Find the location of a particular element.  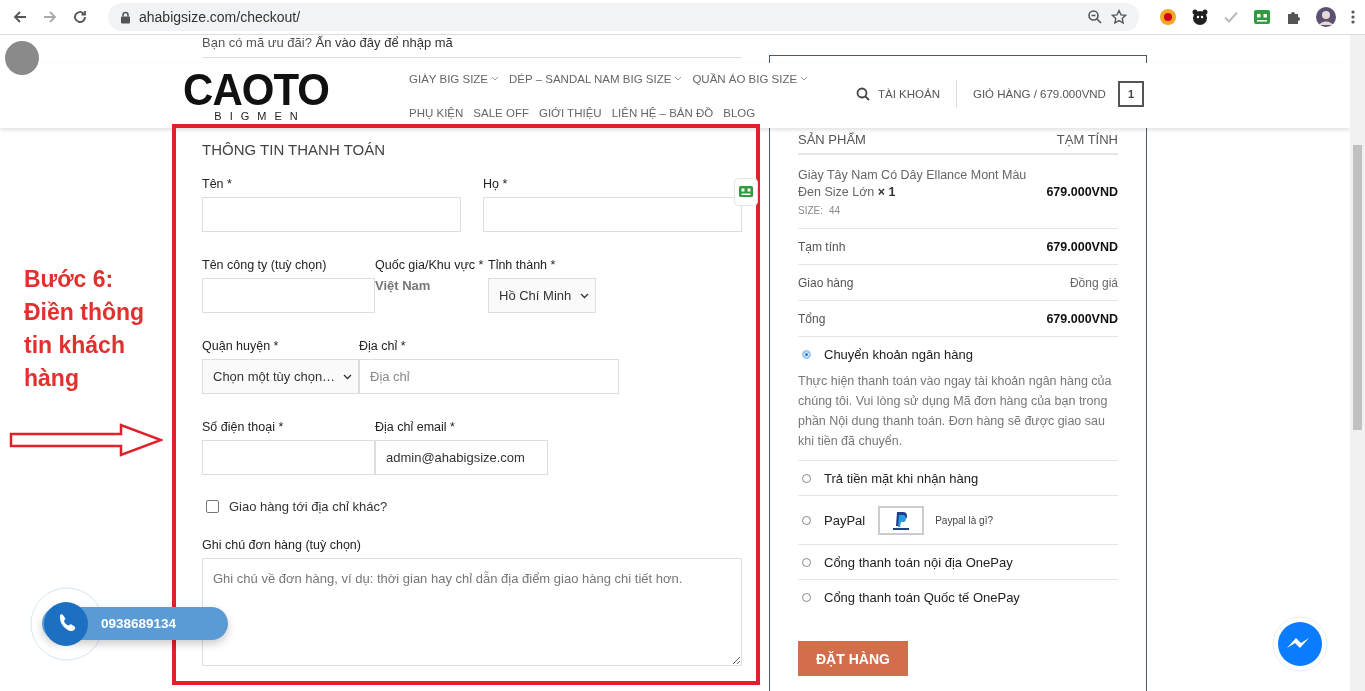

total-value: Đồng giá is located at coordinates (1093, 282).